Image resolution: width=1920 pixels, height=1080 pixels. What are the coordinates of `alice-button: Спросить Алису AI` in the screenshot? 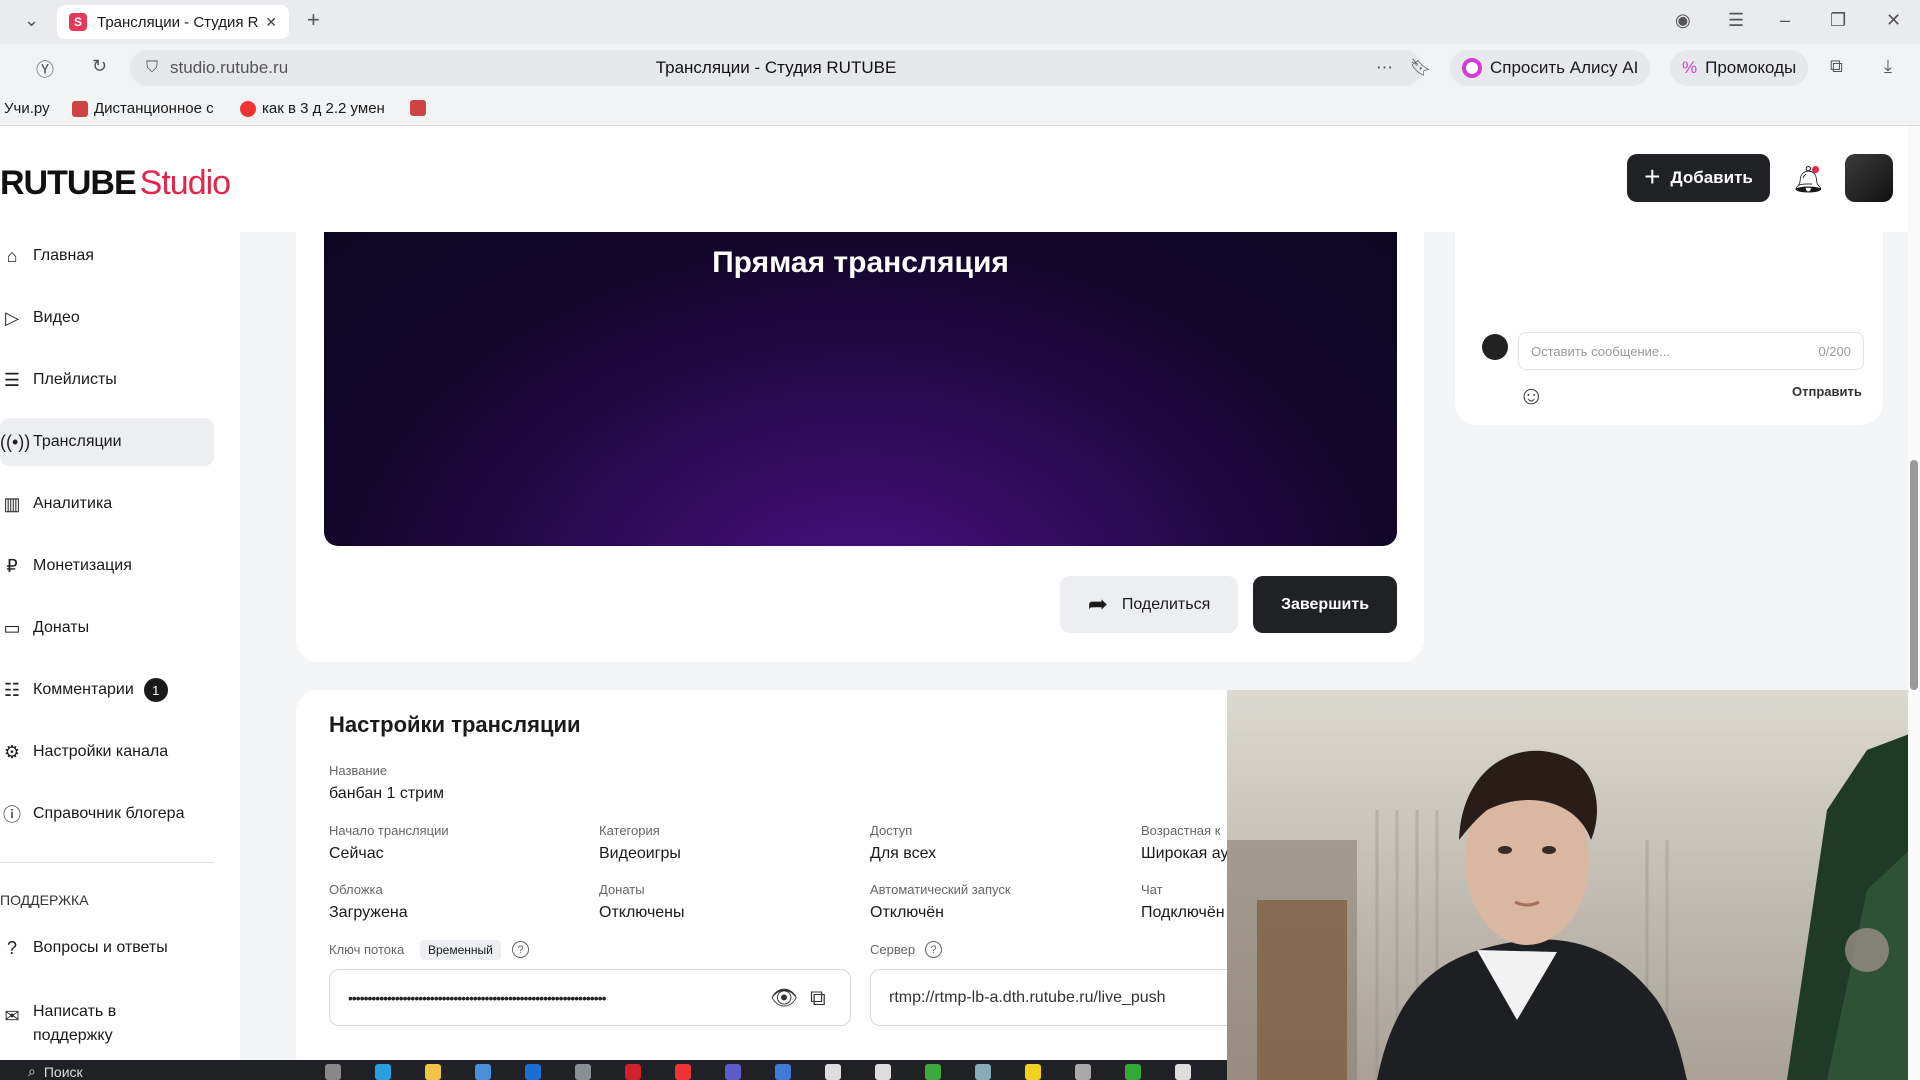 It's located at (1550, 68).